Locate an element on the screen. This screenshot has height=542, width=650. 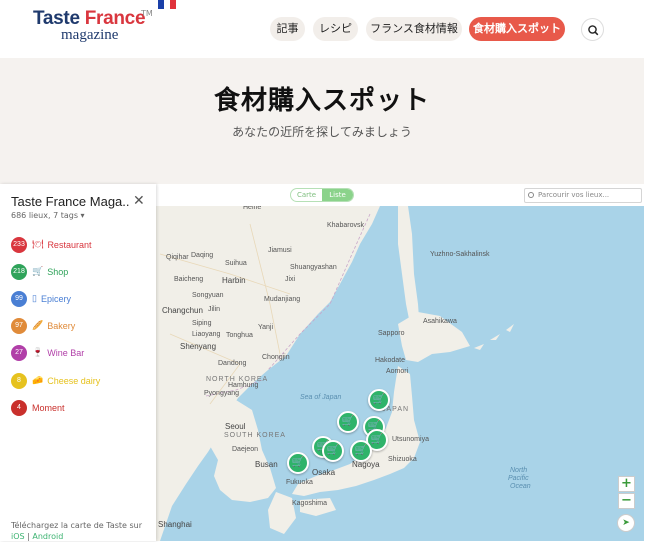
map-label-ocean: Ocean is located at coordinates (520, 486).